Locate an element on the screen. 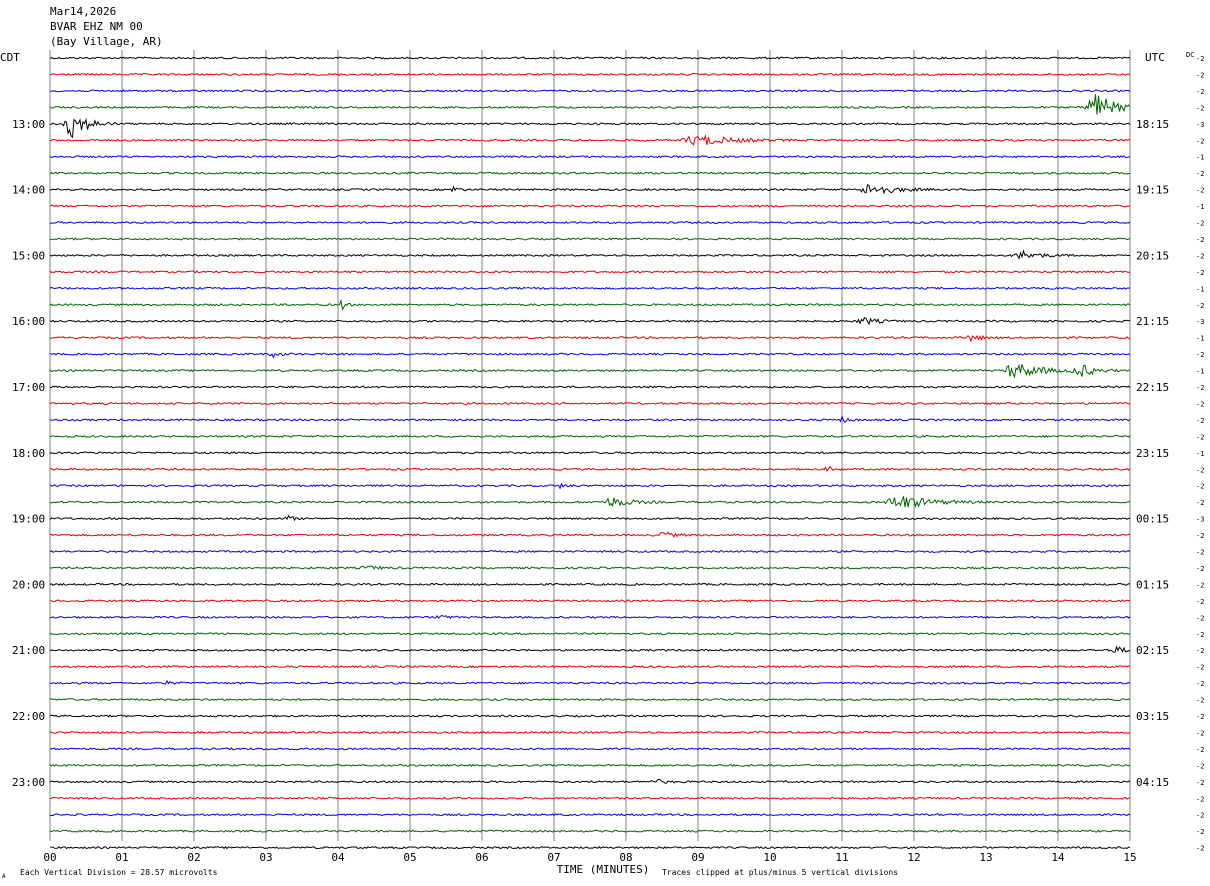 The height and width of the screenshot is (886, 1210). dc-label: DC is located at coordinates (1190, 55).